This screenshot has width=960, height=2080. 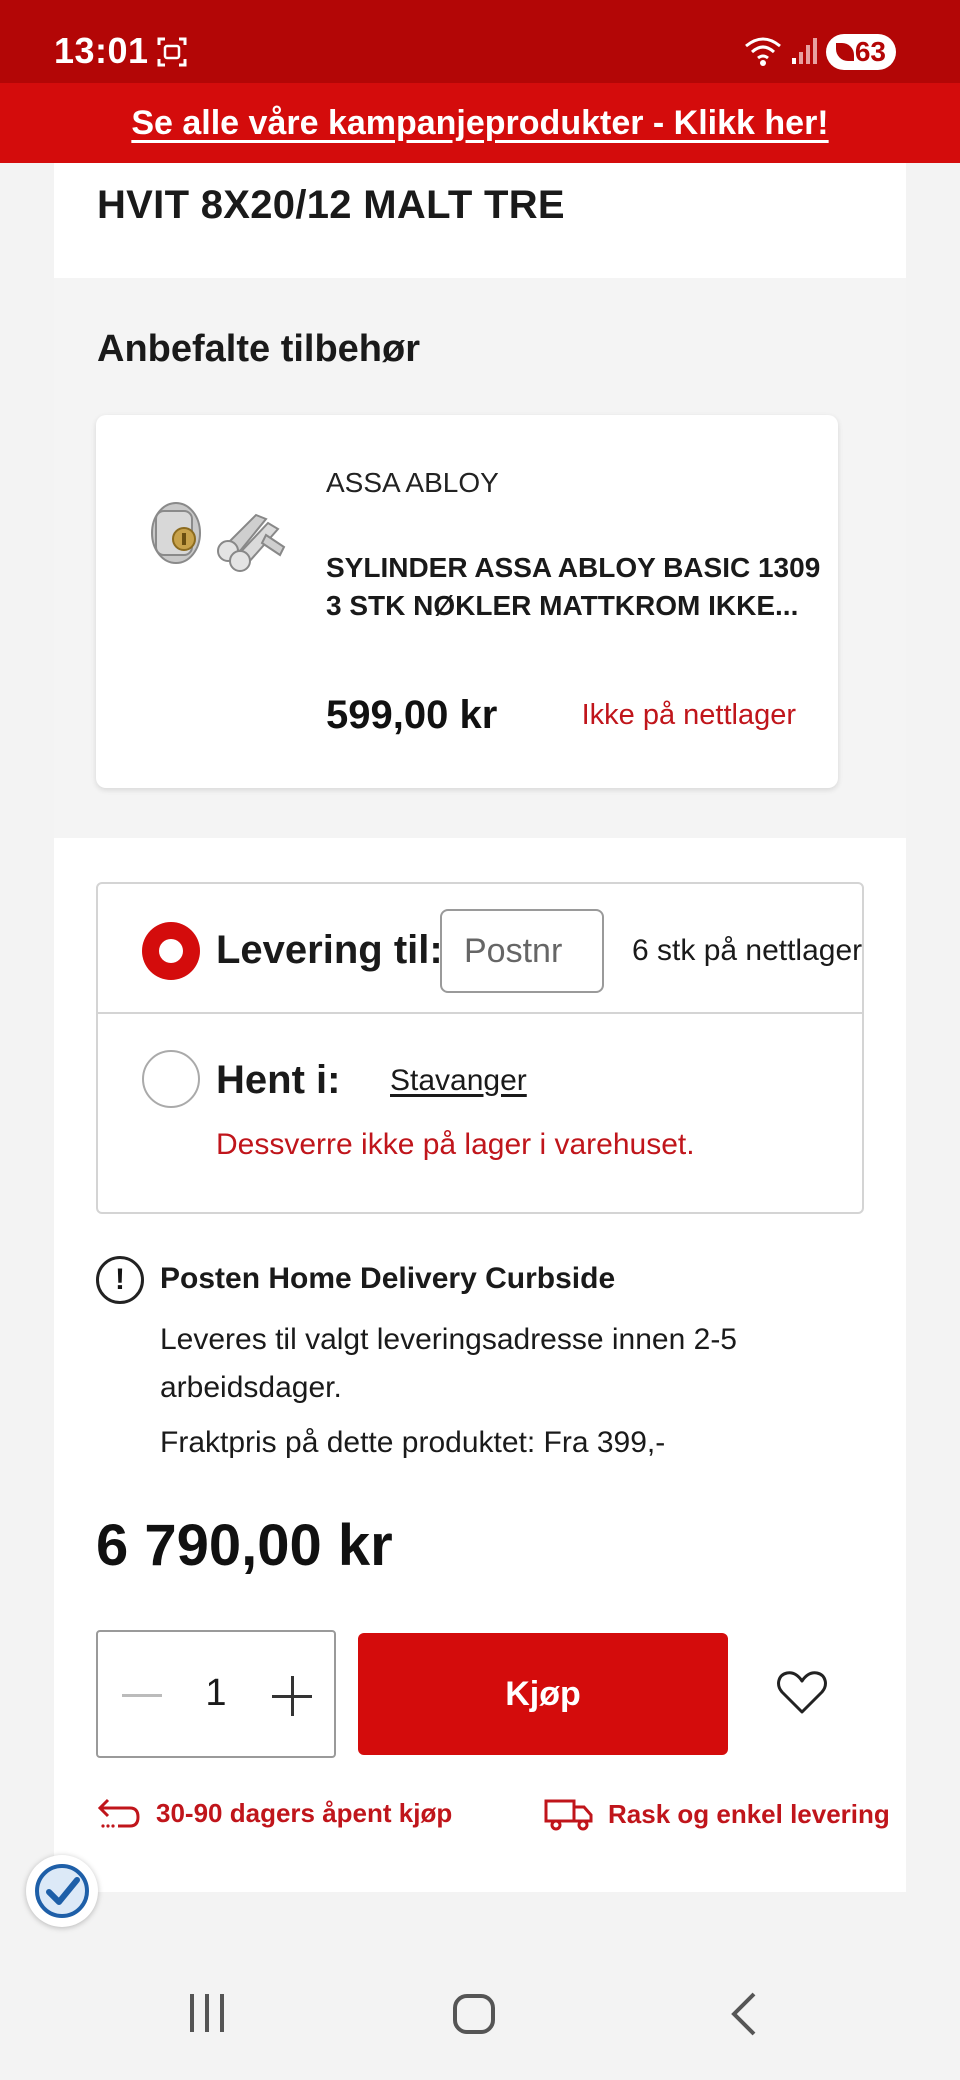 What do you see at coordinates (455, 1144) in the screenshot?
I see `pickup-stock-note: Dessverre ikke på lager i varehuset.` at bounding box center [455, 1144].